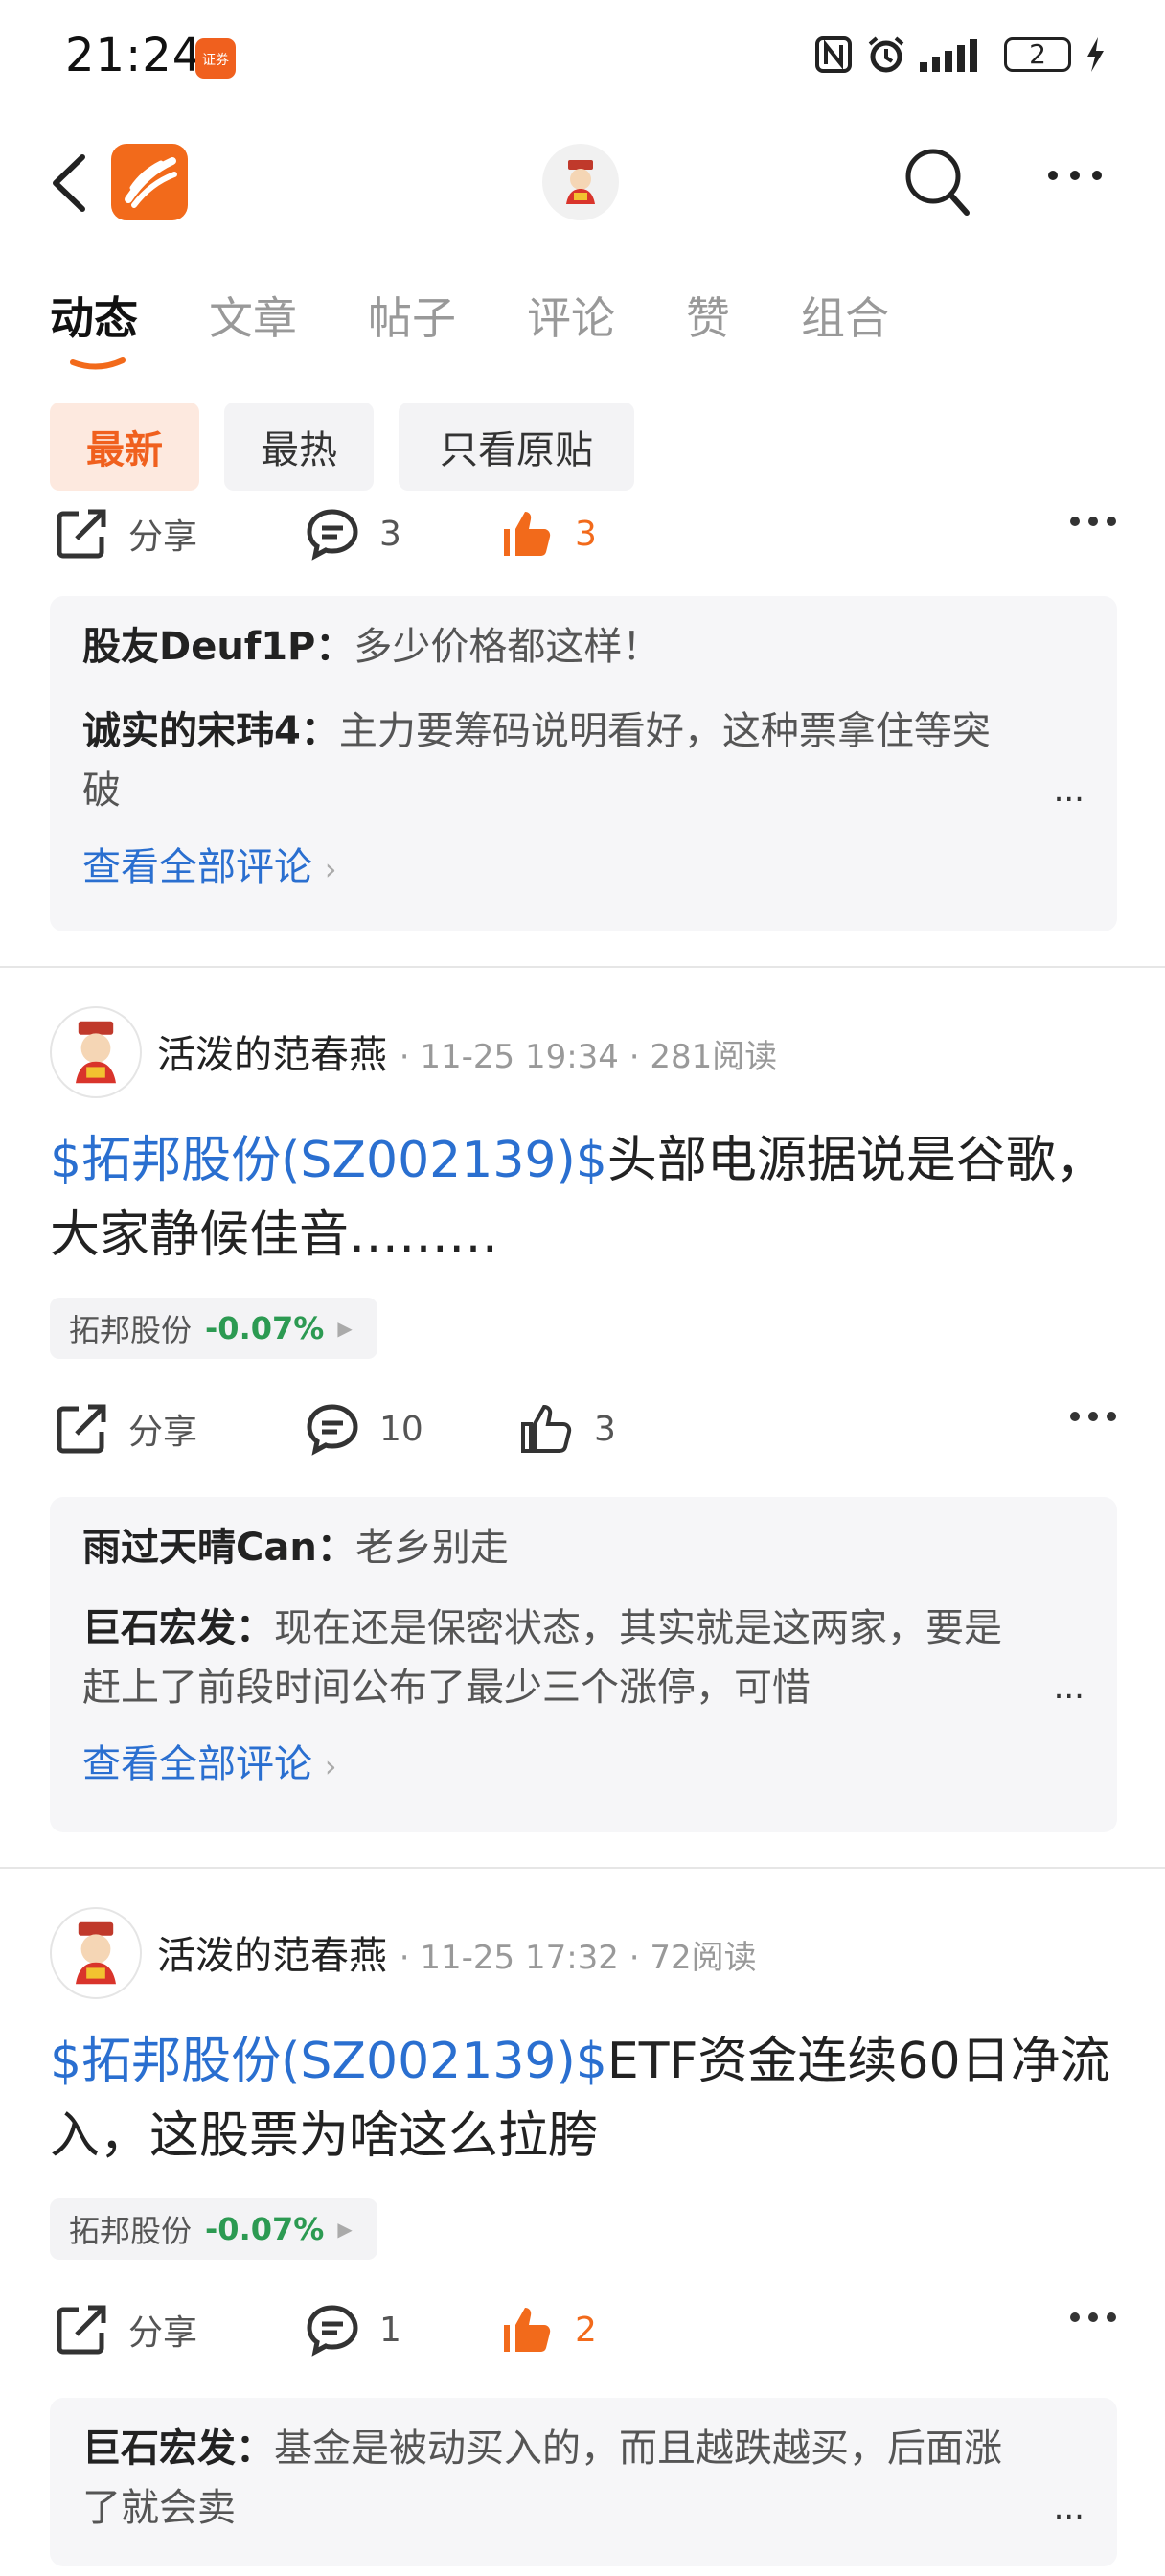 This screenshot has height=2576, width=1165. What do you see at coordinates (937, 182) in the screenshot?
I see `search-icon` at bounding box center [937, 182].